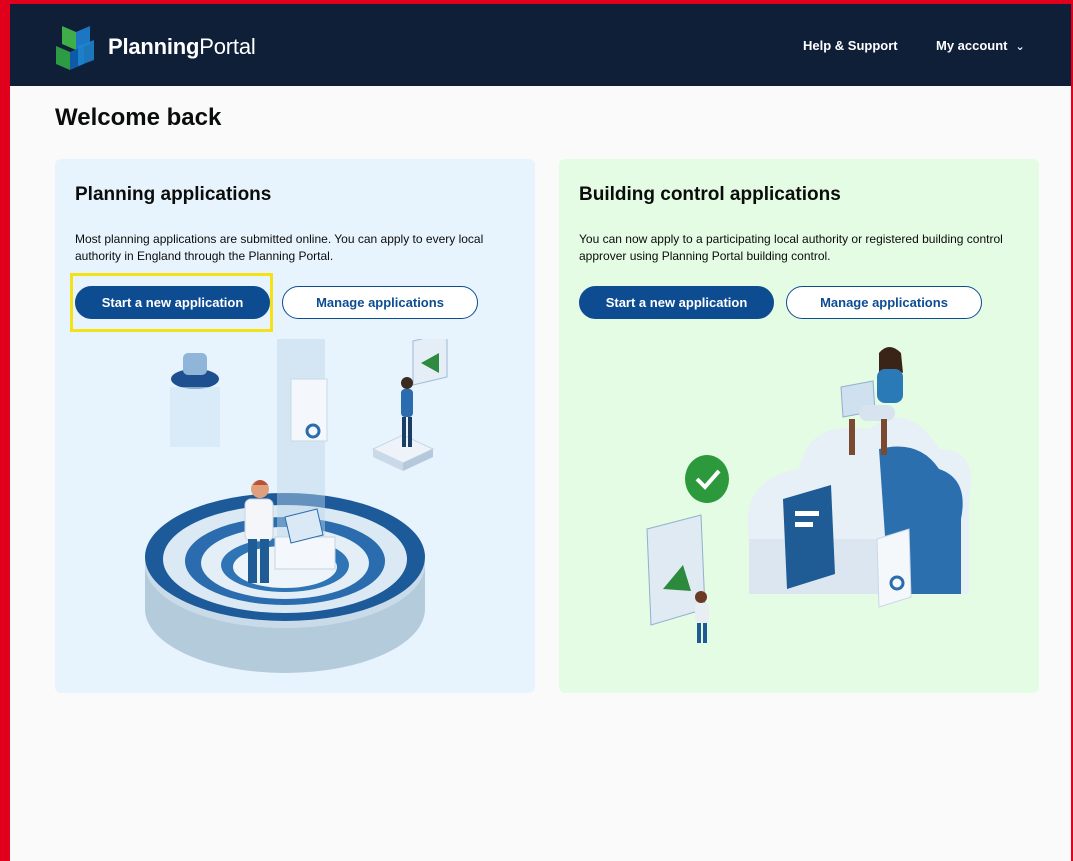 This screenshot has height=861, width=1073. I want to click on brand-name-bold: Planning, so click(154, 46).